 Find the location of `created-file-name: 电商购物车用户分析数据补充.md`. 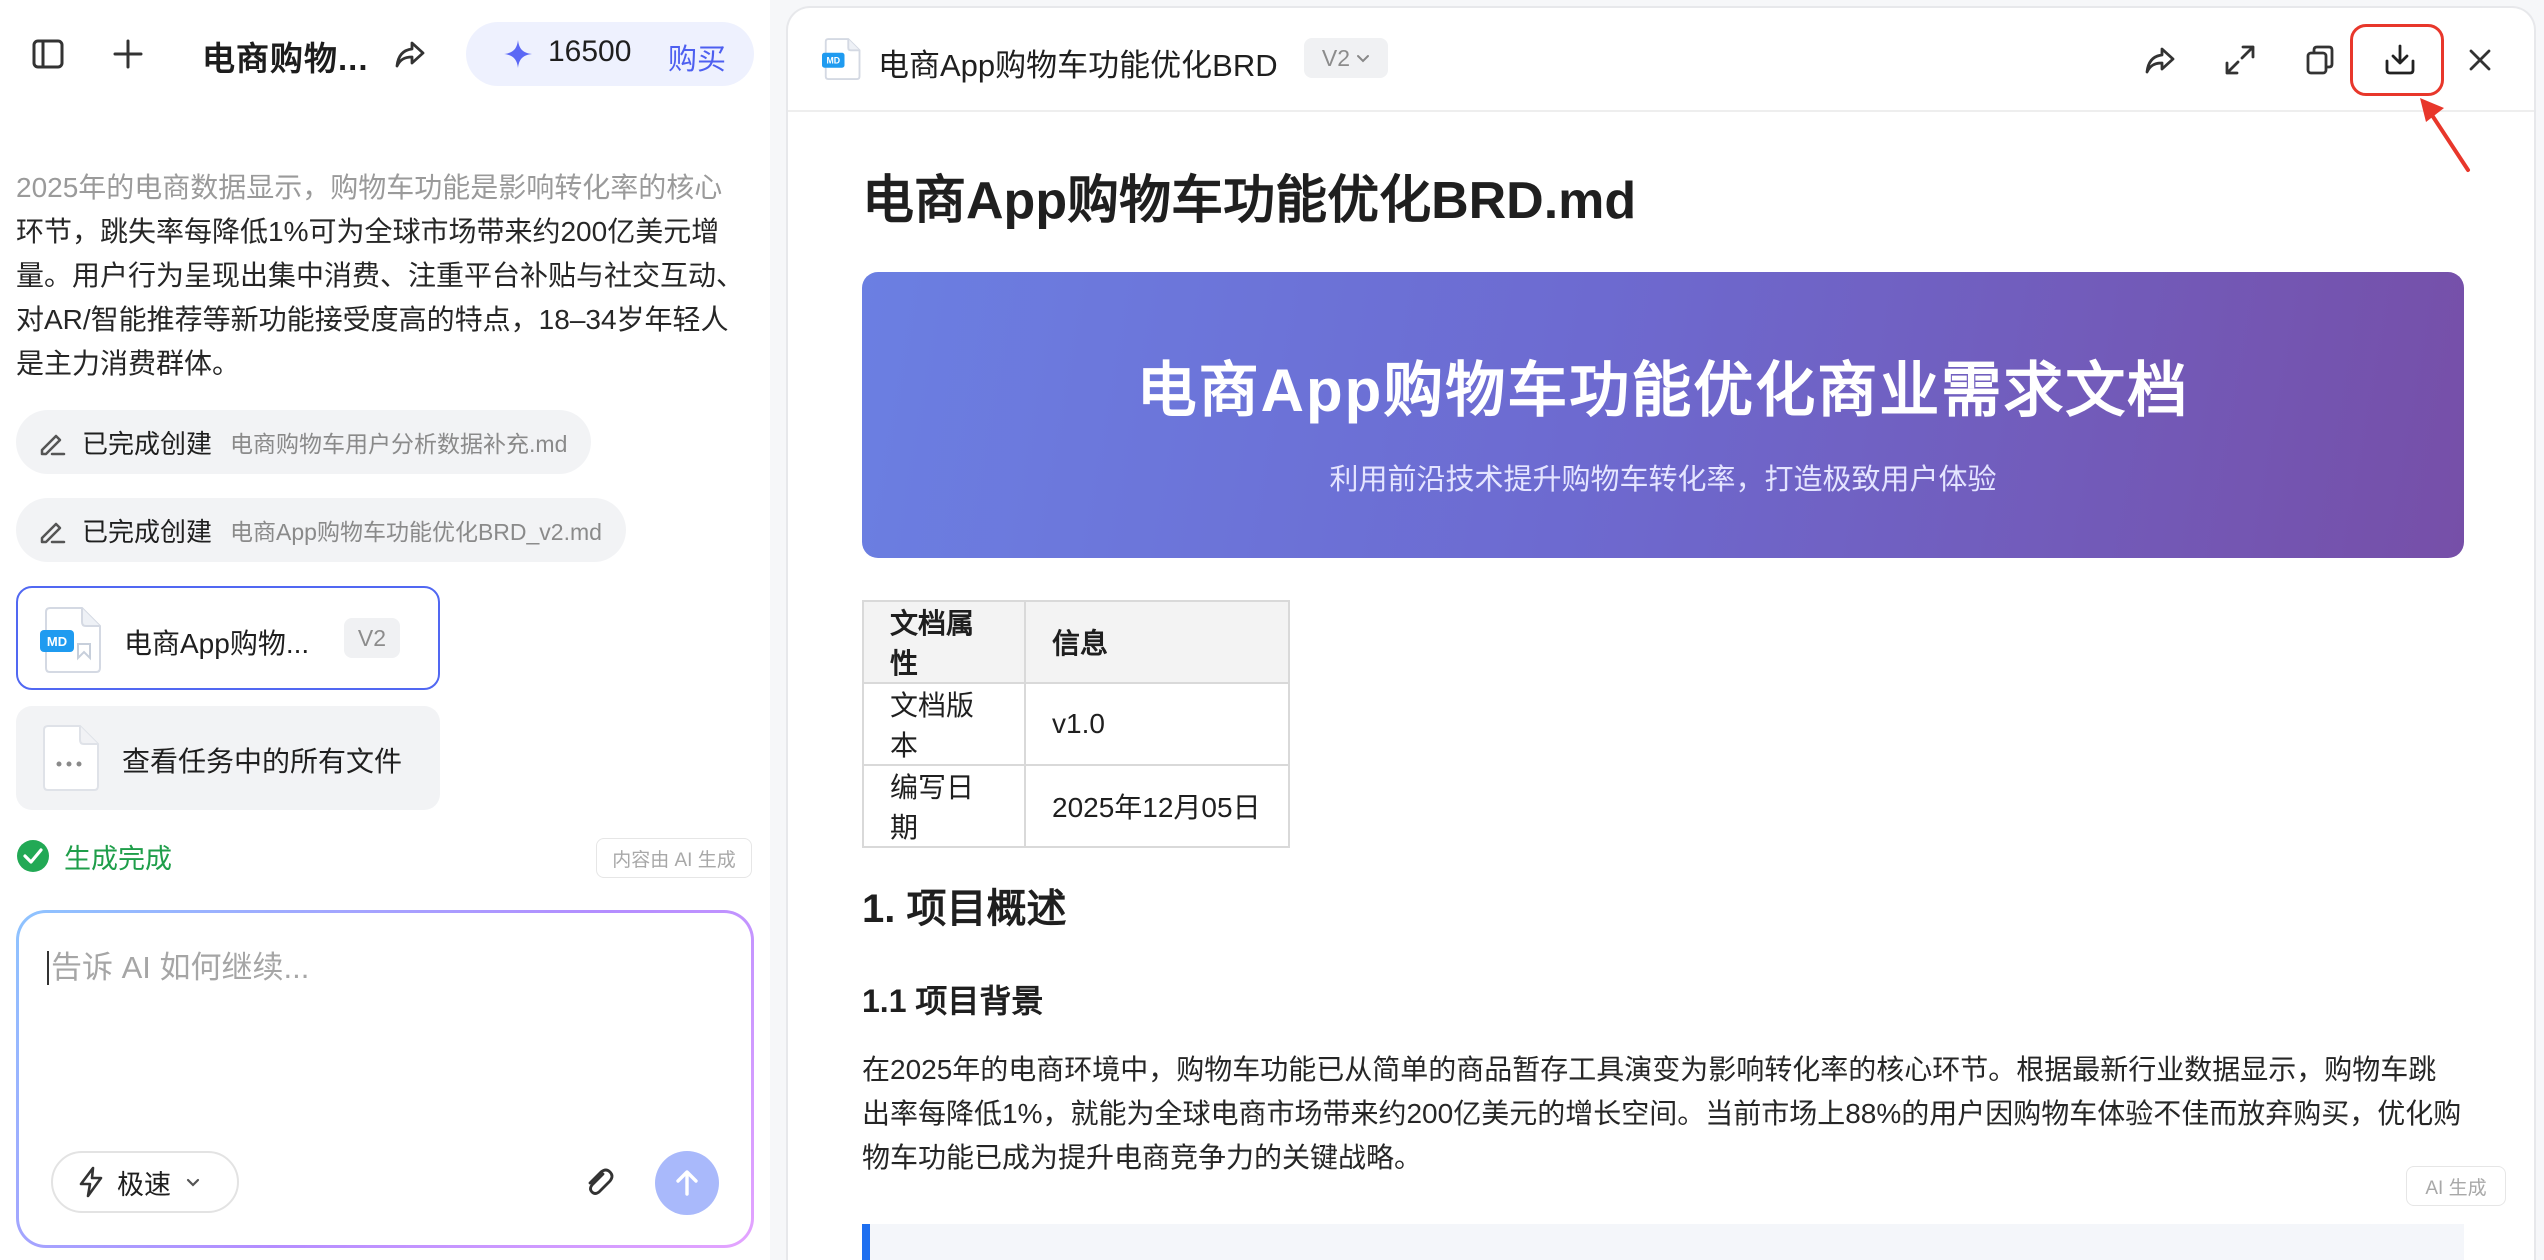

created-file-name: 电商购物车用户分析数据补充.md is located at coordinates (399, 444).